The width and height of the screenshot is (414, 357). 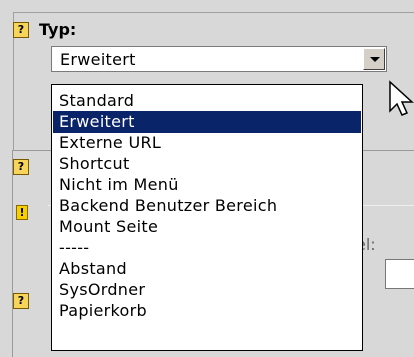 I want to click on dropdown-option-shortcut: Shortcut, so click(x=207, y=164).